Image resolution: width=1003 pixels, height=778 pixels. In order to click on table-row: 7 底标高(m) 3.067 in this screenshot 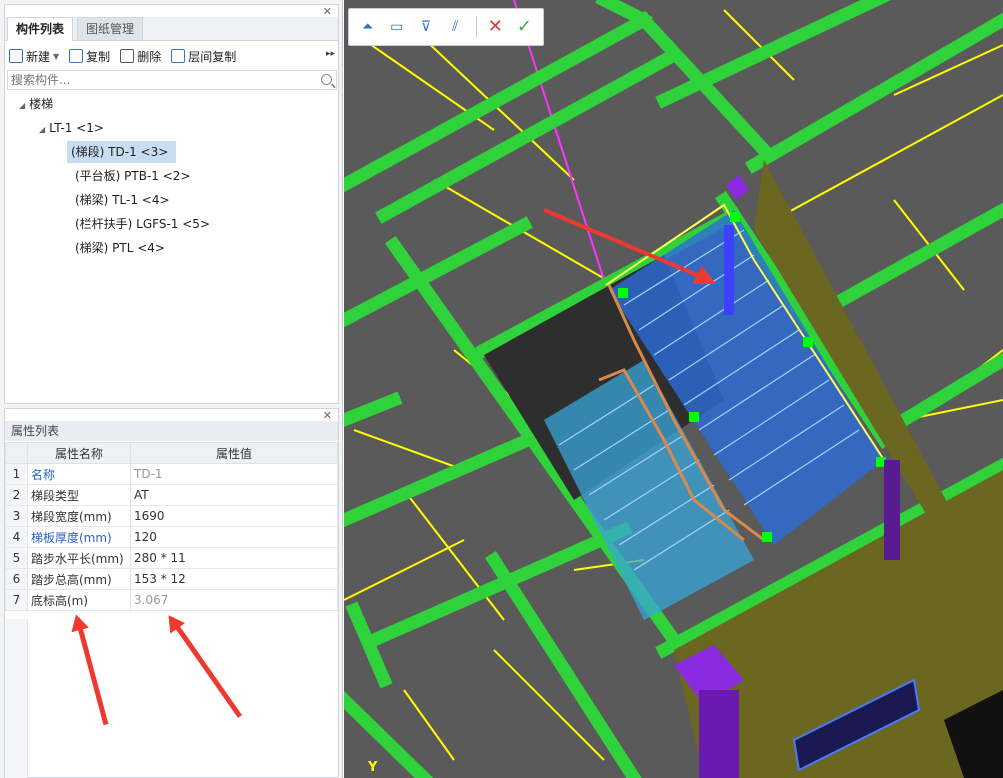, I will do `click(171, 600)`.